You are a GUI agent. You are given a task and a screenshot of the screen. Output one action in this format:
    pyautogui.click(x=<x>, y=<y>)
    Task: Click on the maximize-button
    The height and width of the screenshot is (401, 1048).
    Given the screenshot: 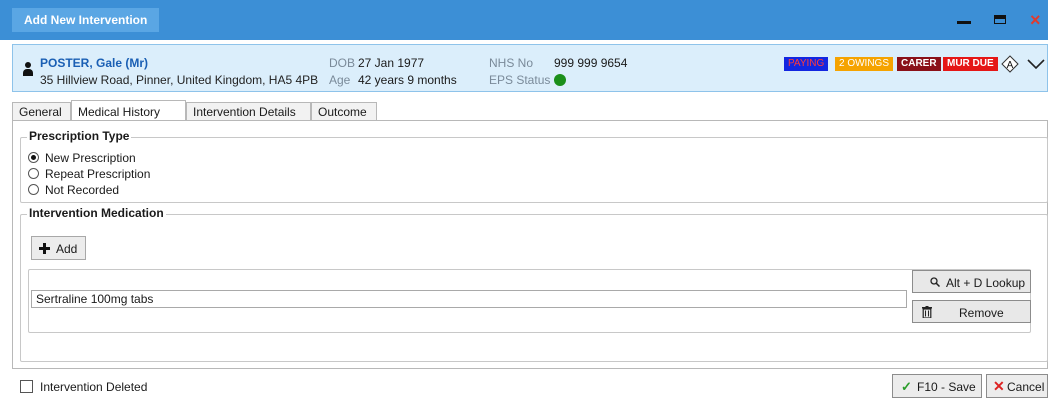 What is the action you would take?
    pyautogui.click(x=1001, y=20)
    